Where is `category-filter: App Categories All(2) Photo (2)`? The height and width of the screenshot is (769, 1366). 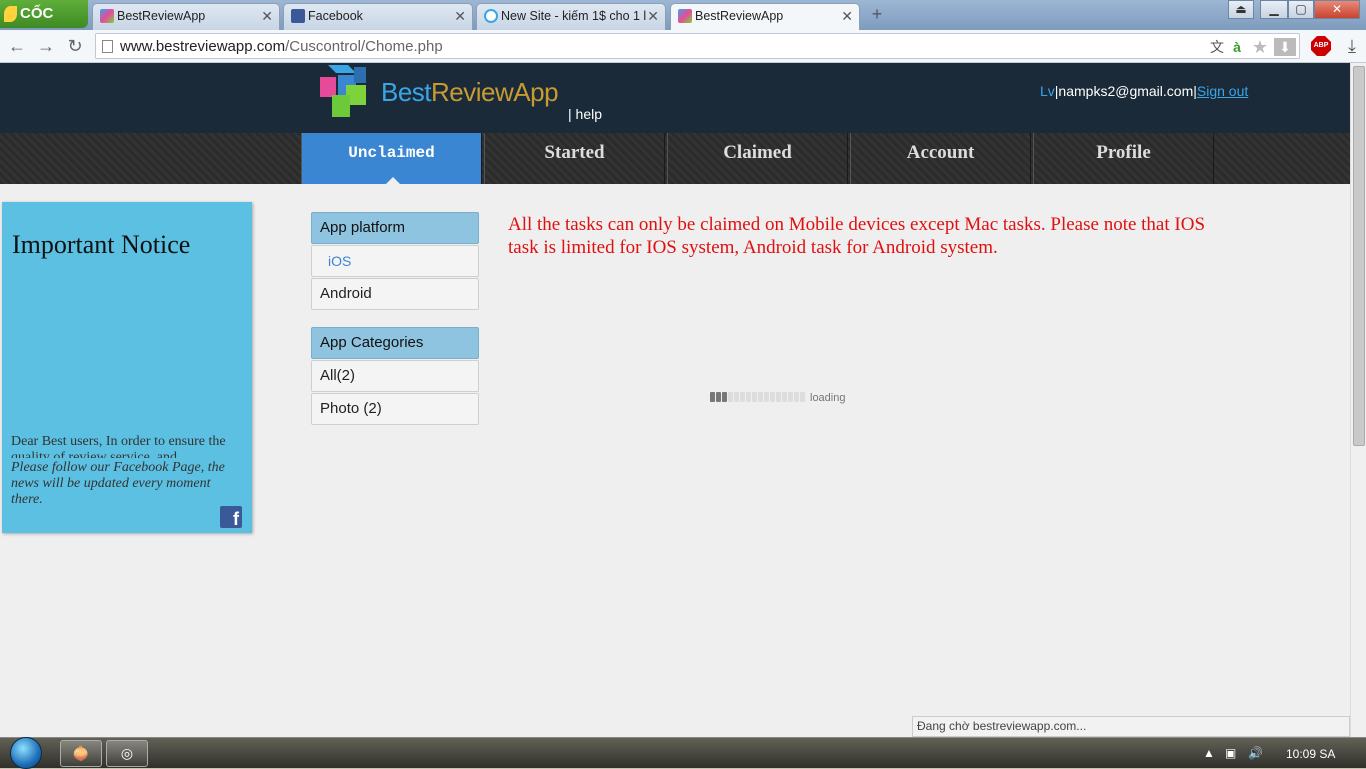 category-filter: App Categories All(2) Photo (2) is located at coordinates (395, 376).